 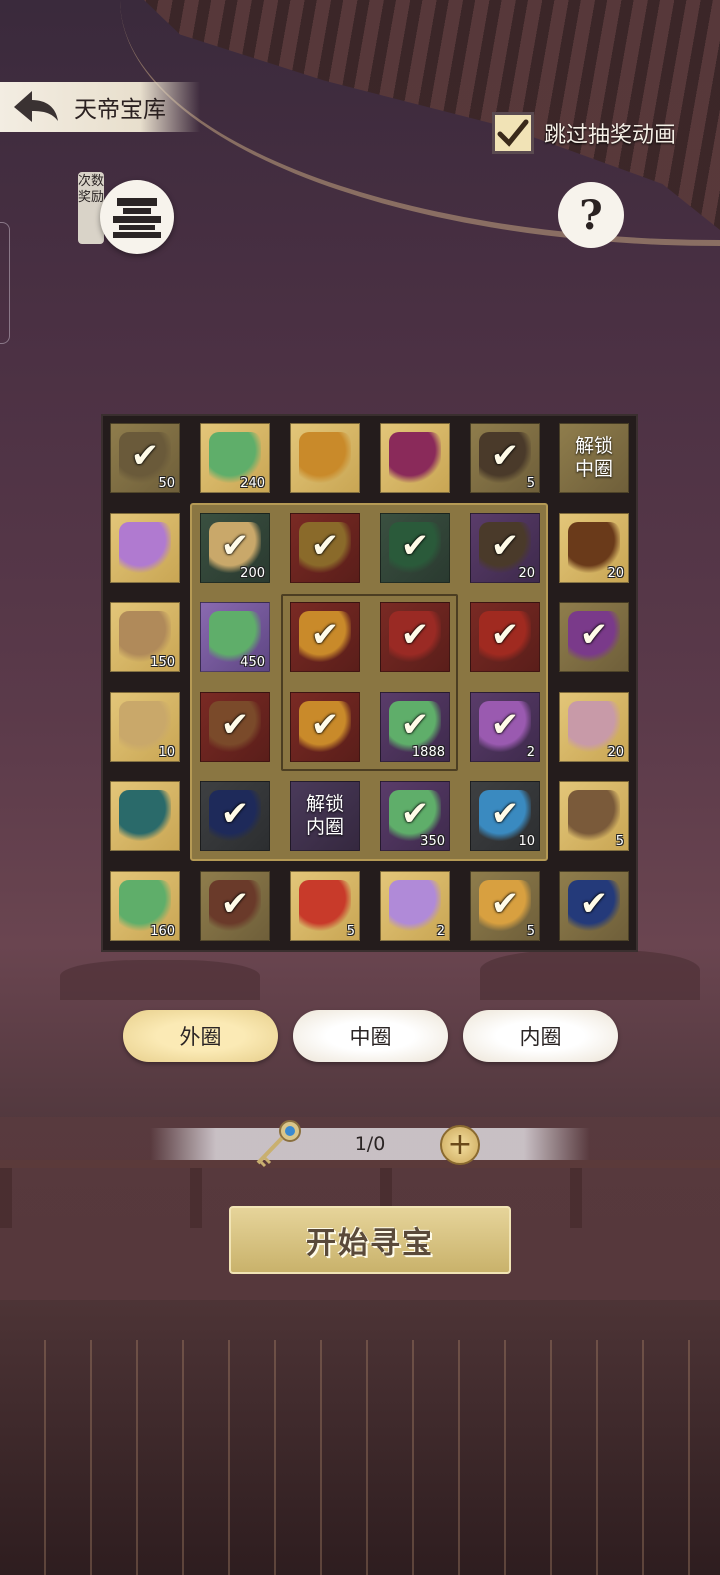 What do you see at coordinates (610, 135) in the screenshot?
I see `skip-animation-label: 跳过抽奖动画` at bounding box center [610, 135].